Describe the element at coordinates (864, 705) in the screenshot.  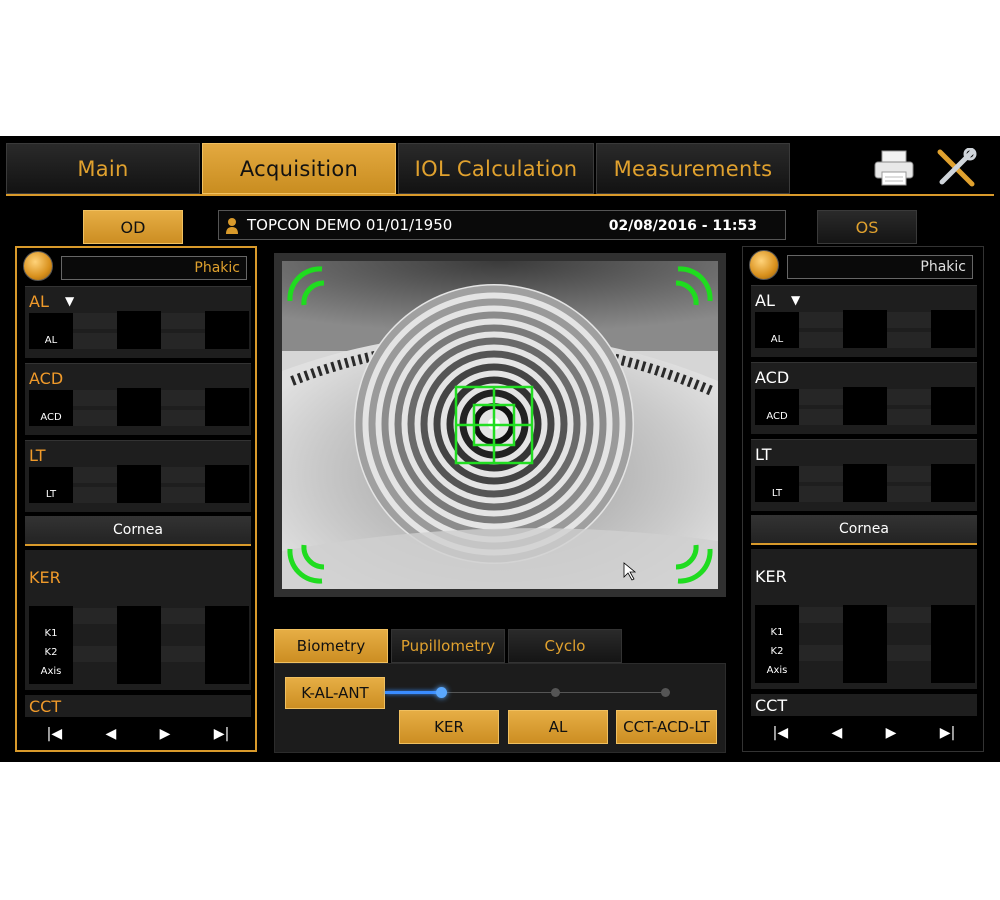
I see `cct-block: CCT` at that location.